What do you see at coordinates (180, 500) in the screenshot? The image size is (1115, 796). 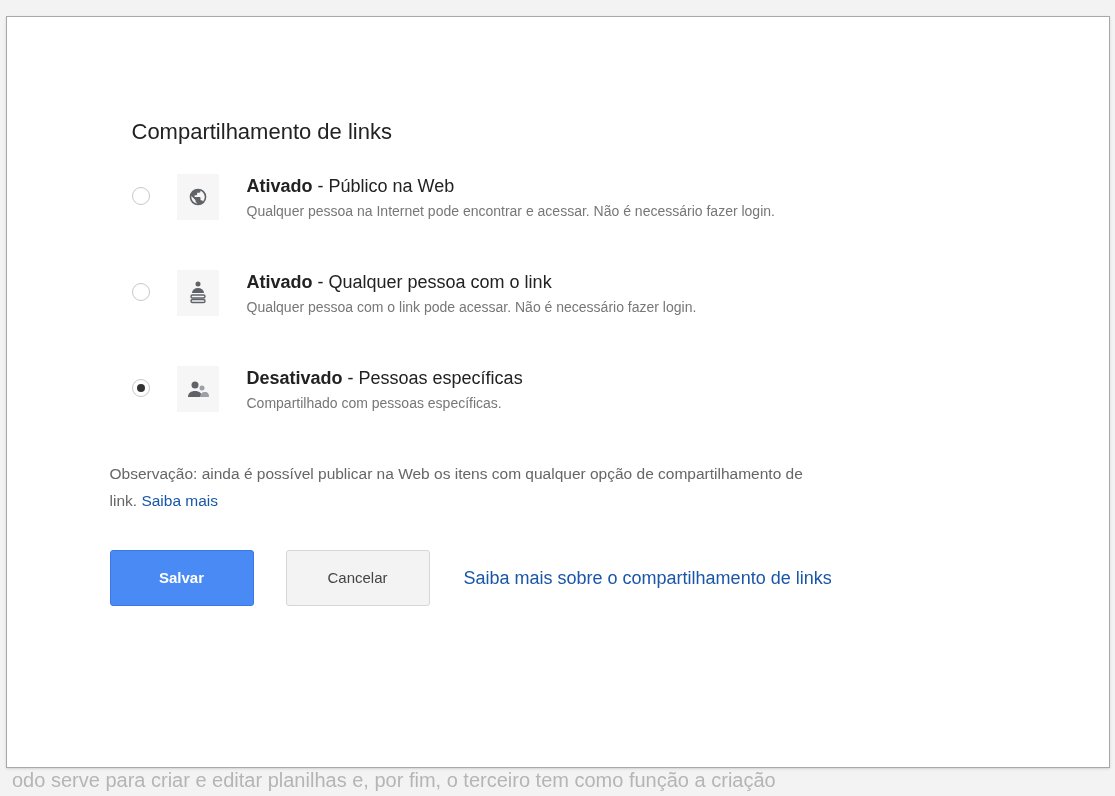 I see `learn-more-link: Saiba mais` at bounding box center [180, 500].